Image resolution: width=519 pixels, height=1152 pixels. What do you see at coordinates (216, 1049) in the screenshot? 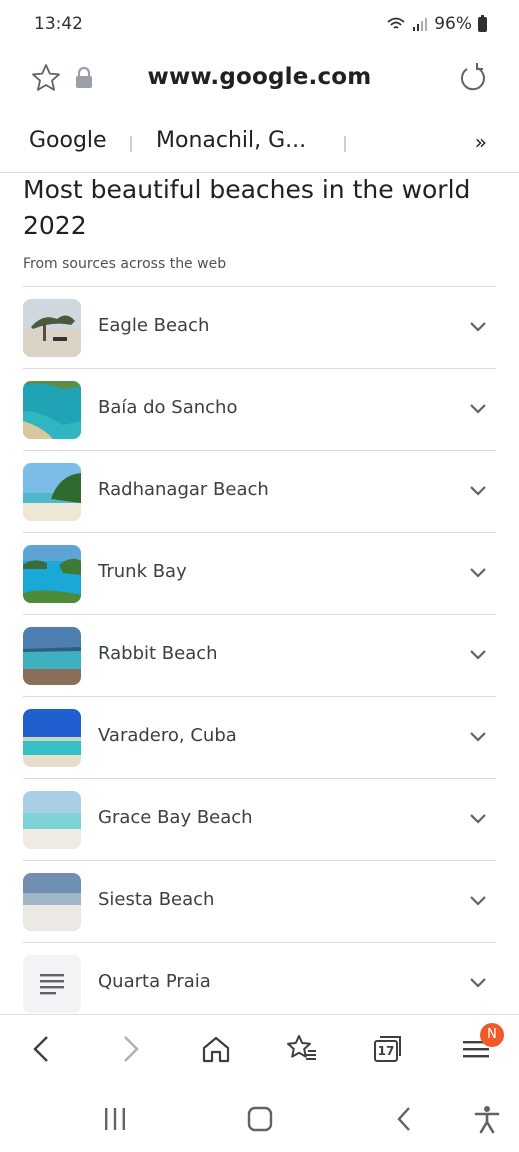
I see `home-icon` at bounding box center [216, 1049].